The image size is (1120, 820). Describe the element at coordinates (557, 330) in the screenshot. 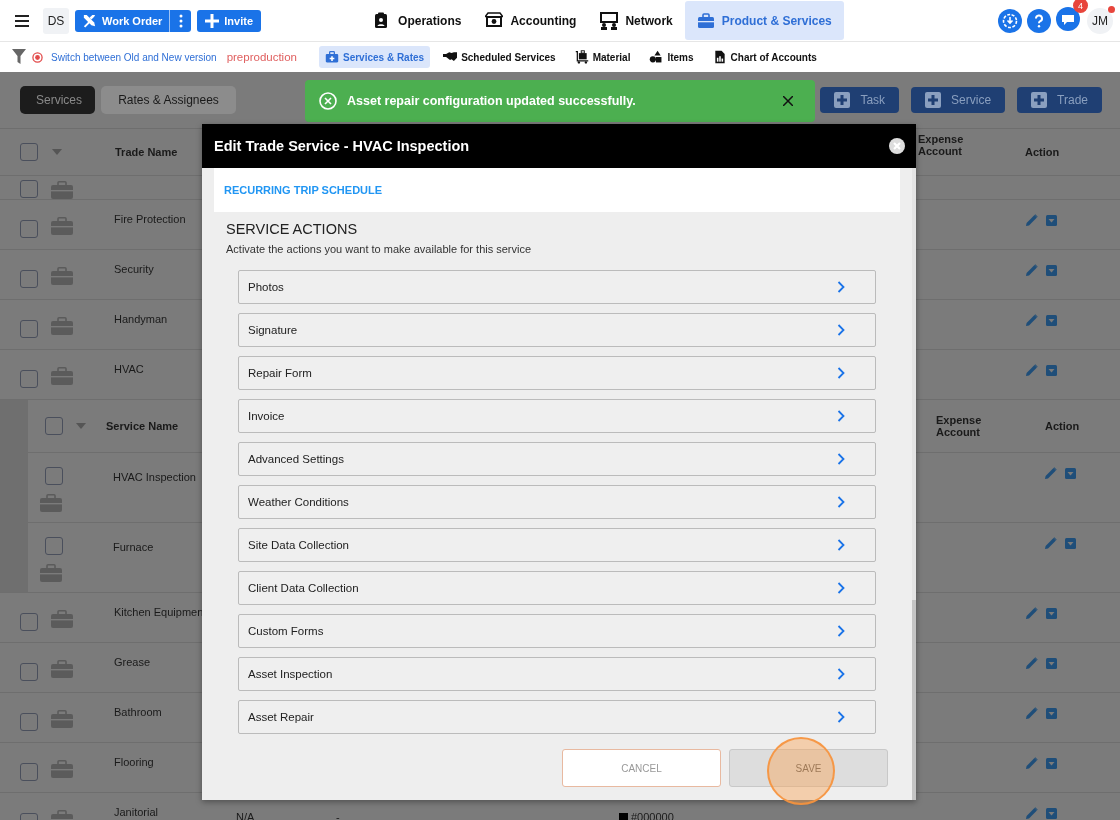

I see `action-row: Signature` at that location.